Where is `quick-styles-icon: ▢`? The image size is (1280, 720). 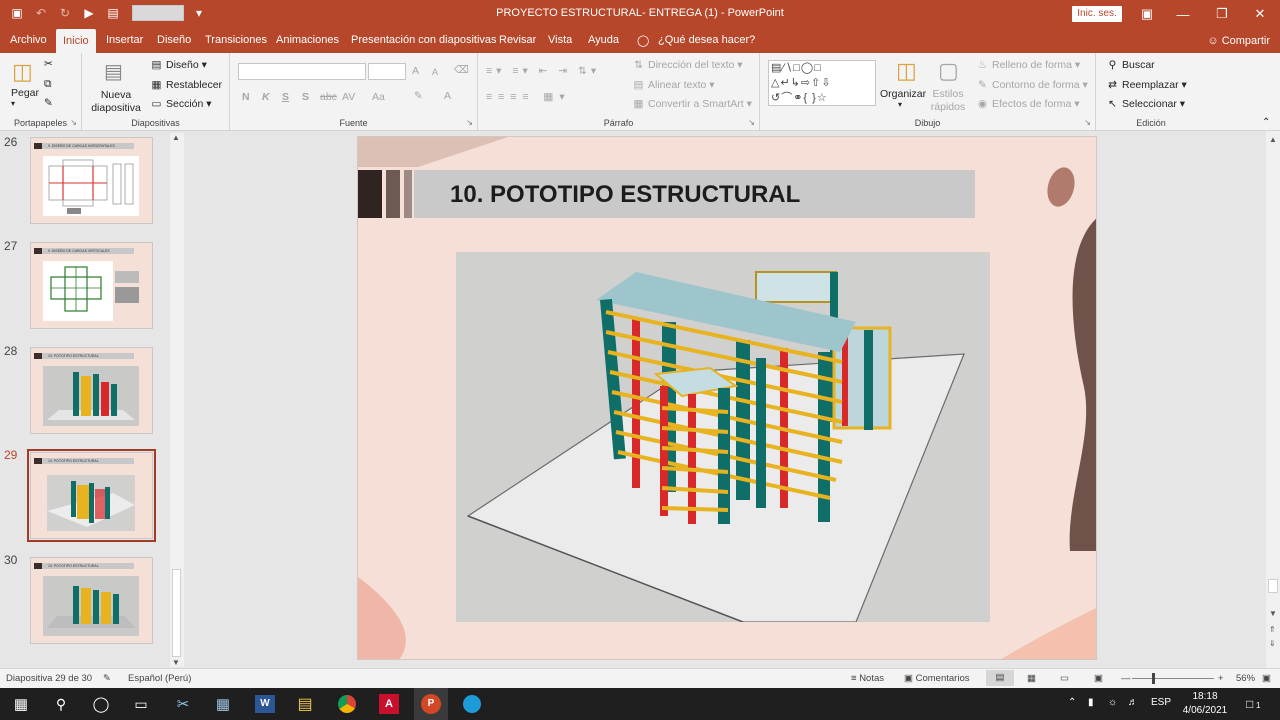
quick-styles-icon: ▢ is located at coordinates (948, 71).